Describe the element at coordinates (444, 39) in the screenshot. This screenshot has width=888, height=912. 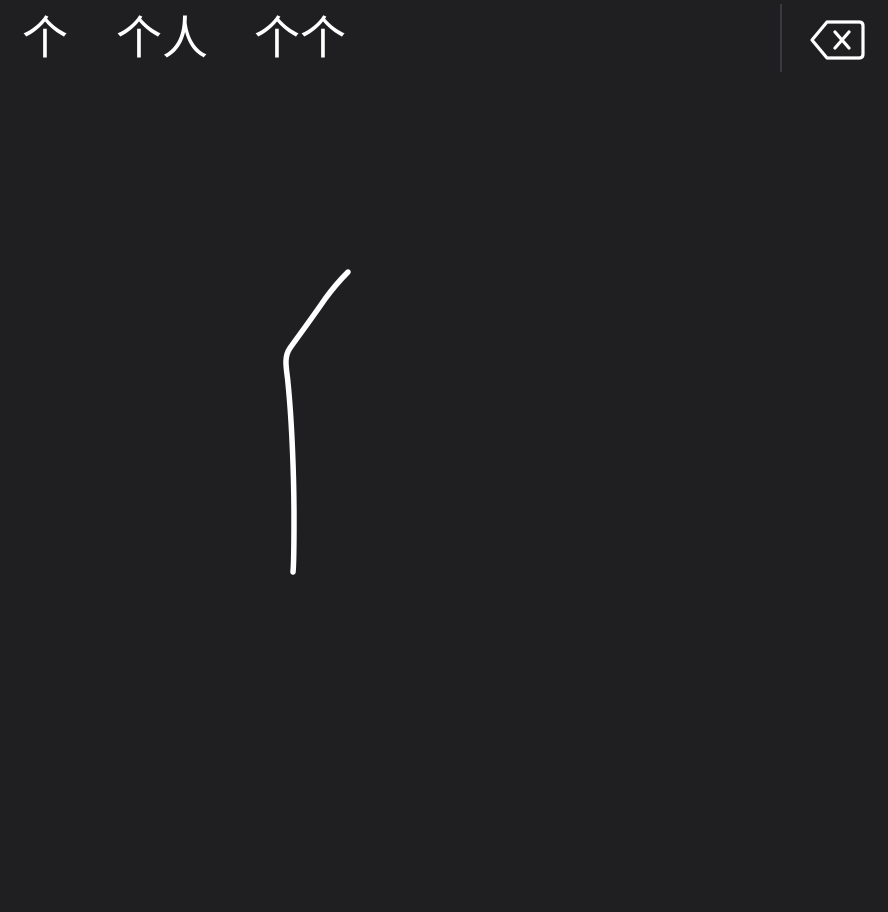
I see `candidate-bar: 个 个人 个个` at that location.